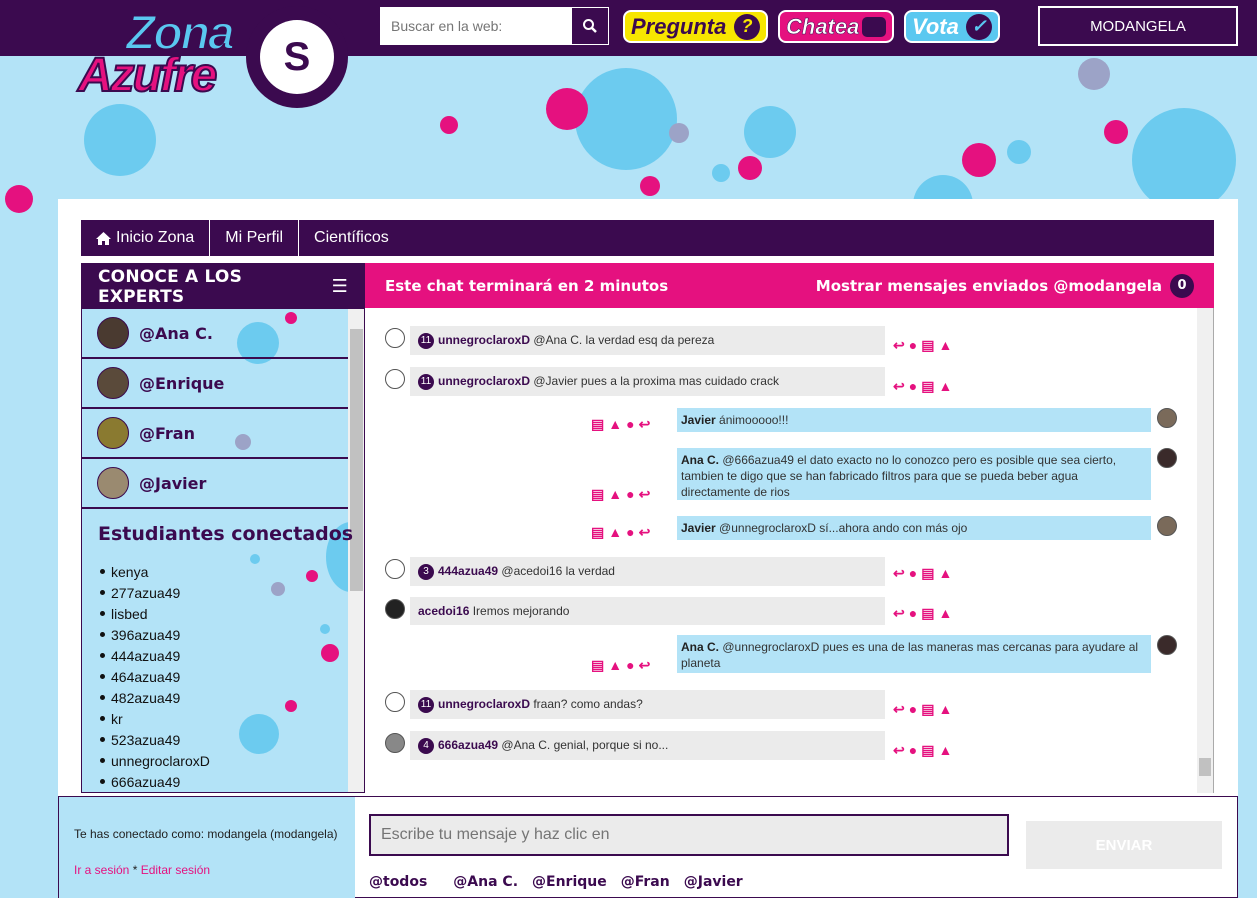 This screenshot has width=1257, height=898. Describe the element at coordinates (622, 340) in the screenshot. I see `message-text: @Ana C. la verdad esq da pereza` at that location.